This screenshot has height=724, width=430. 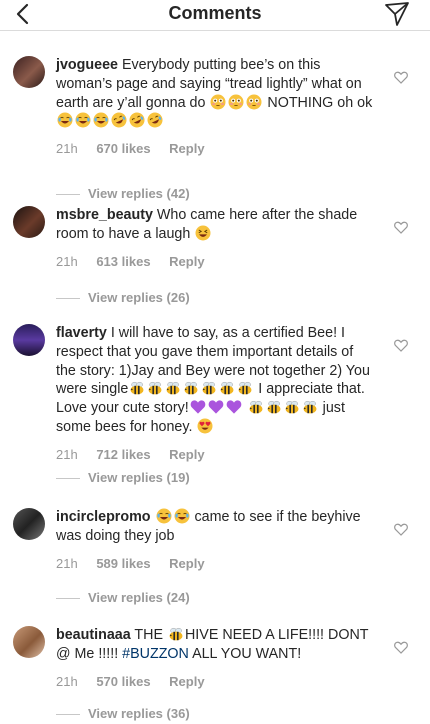 I want to click on view-replies-label: View replies (19), so click(x=139, y=477).